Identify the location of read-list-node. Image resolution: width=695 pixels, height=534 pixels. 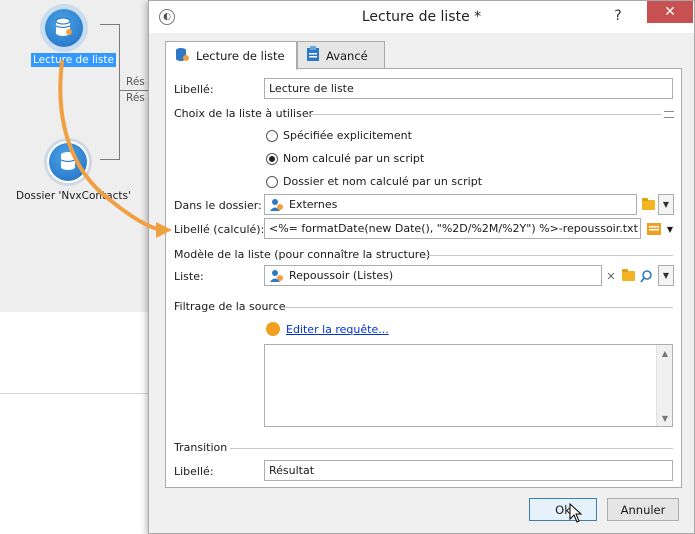
(64, 28).